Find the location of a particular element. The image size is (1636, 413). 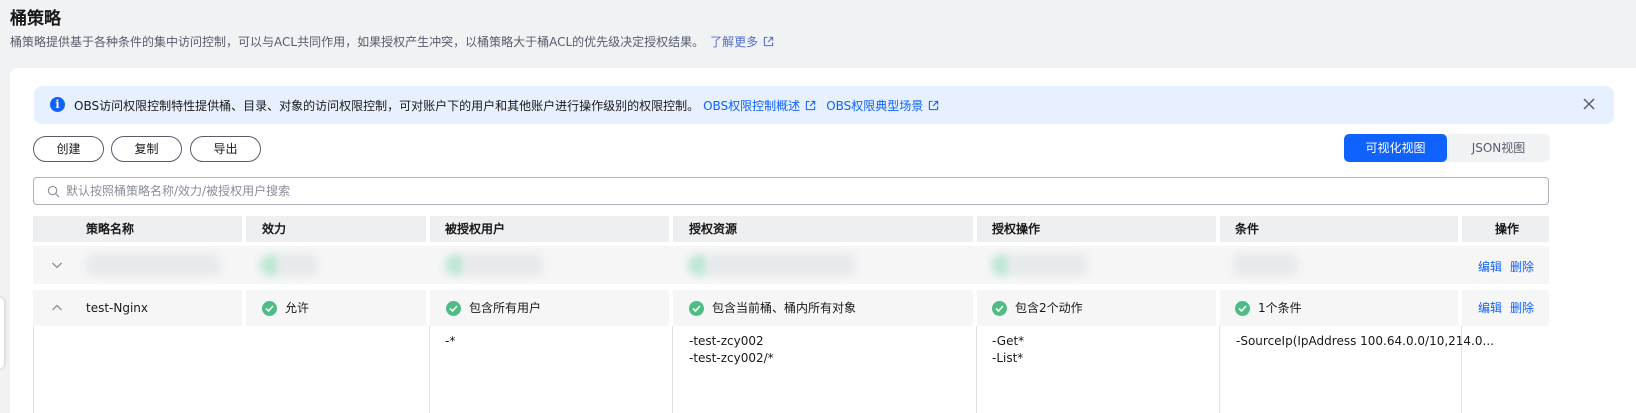

page-title: 桶策略 is located at coordinates (35, 19).